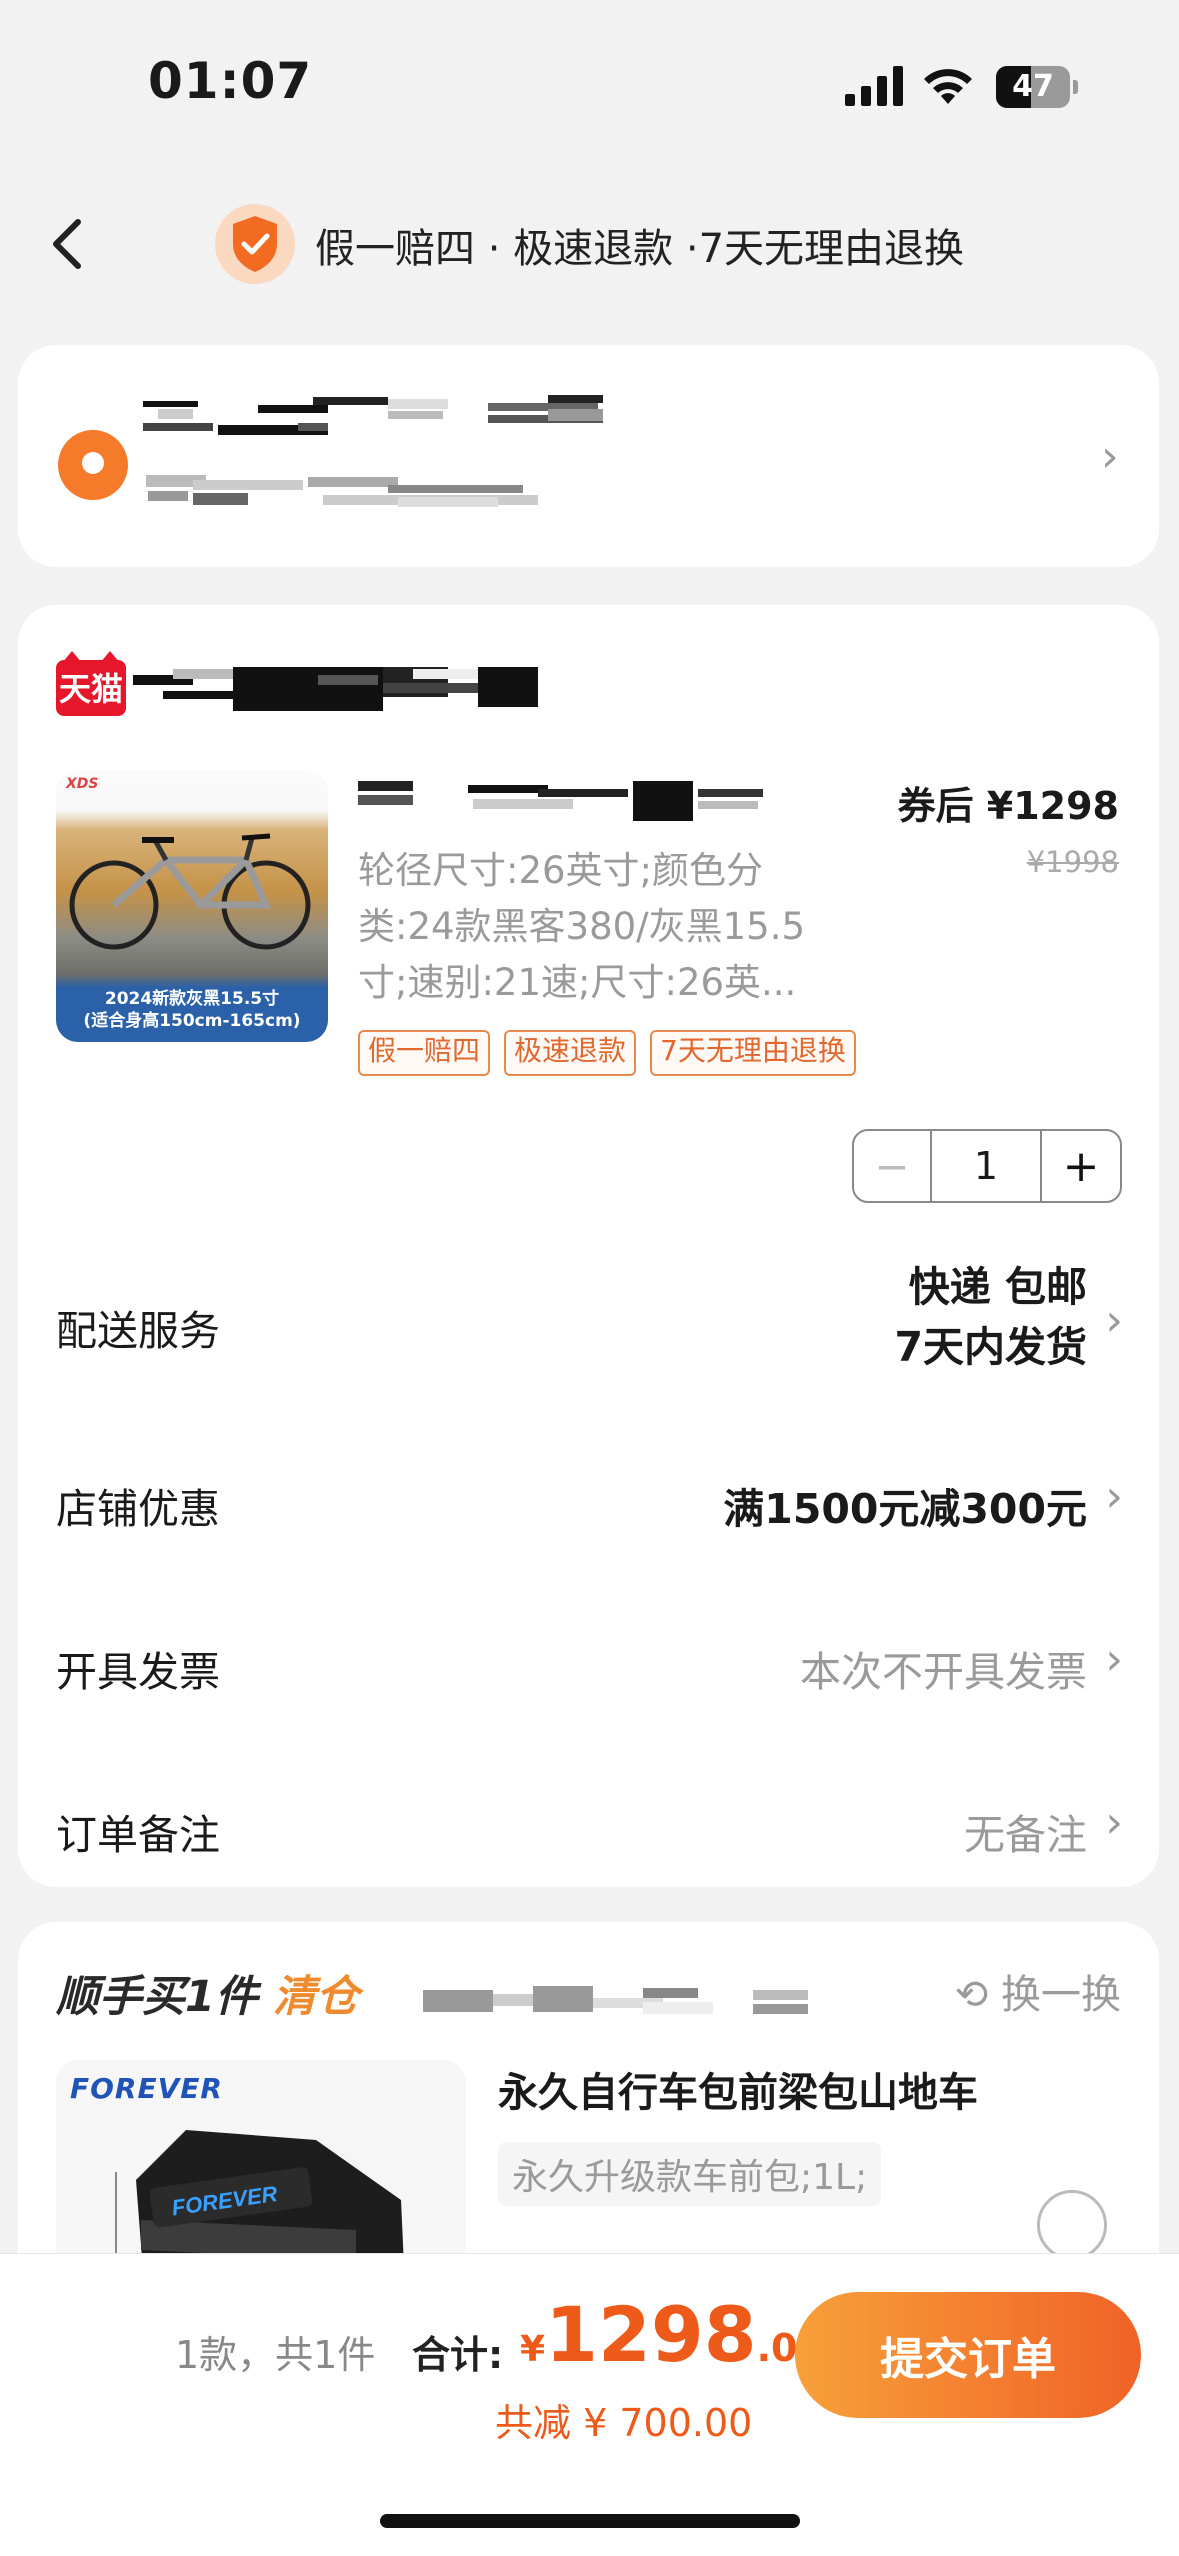  What do you see at coordinates (588, 1821) in the screenshot?
I see `order-note-row: 订单备注 无备注 ›` at bounding box center [588, 1821].